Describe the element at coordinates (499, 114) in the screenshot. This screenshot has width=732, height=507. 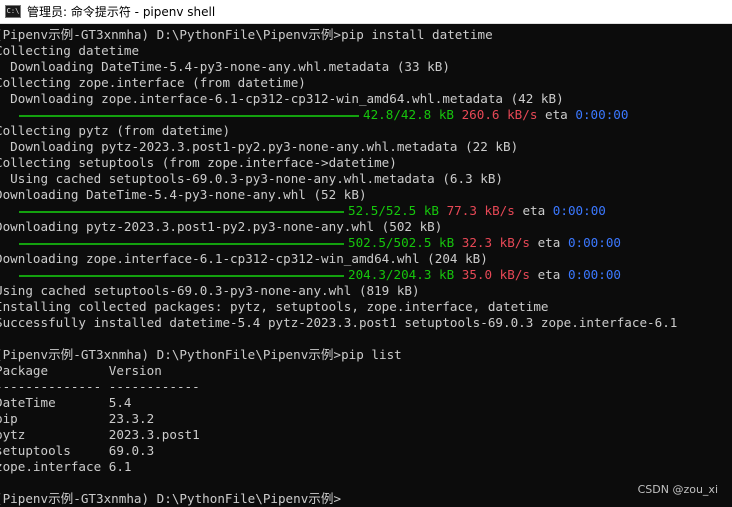
I see `progress-speed: 260.6 kB/s` at that location.